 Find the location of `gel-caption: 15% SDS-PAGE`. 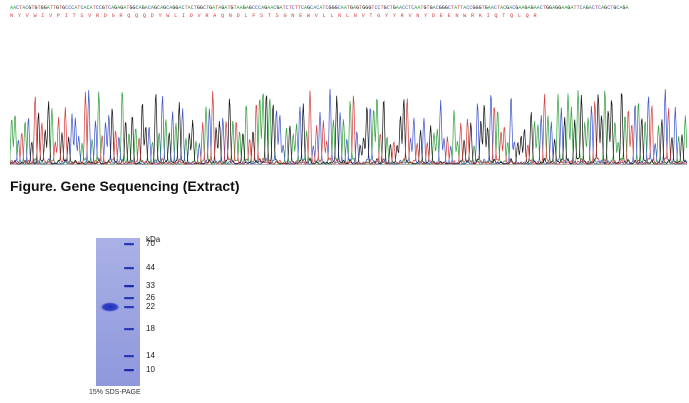

gel-caption: 15% SDS-PAGE is located at coordinates (115, 392).